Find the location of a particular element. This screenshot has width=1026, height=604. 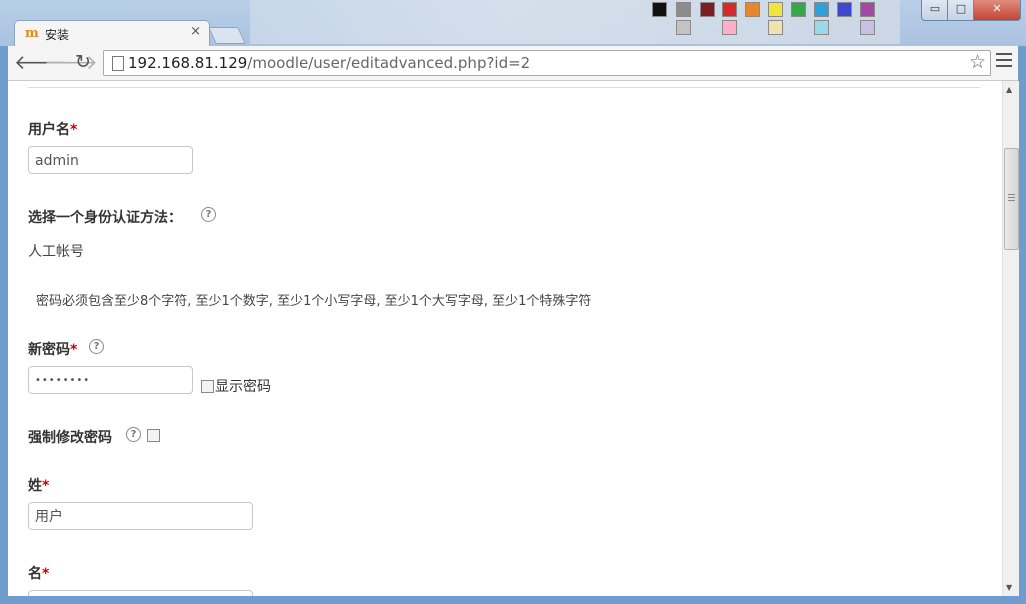

hamburger-menu-icon is located at coordinates (1004, 62).